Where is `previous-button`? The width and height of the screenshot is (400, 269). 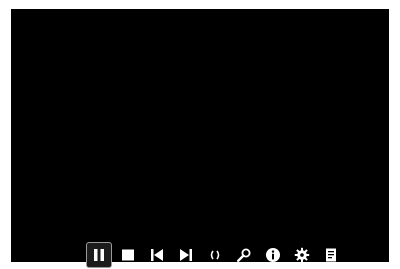 previous-button is located at coordinates (157, 255).